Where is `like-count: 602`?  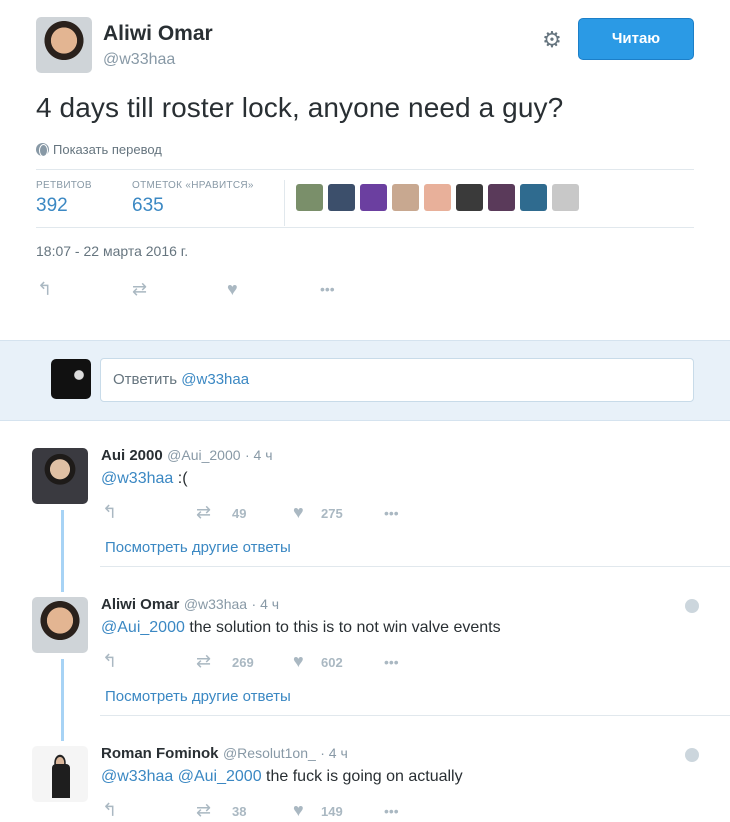 like-count: 602 is located at coordinates (332, 662).